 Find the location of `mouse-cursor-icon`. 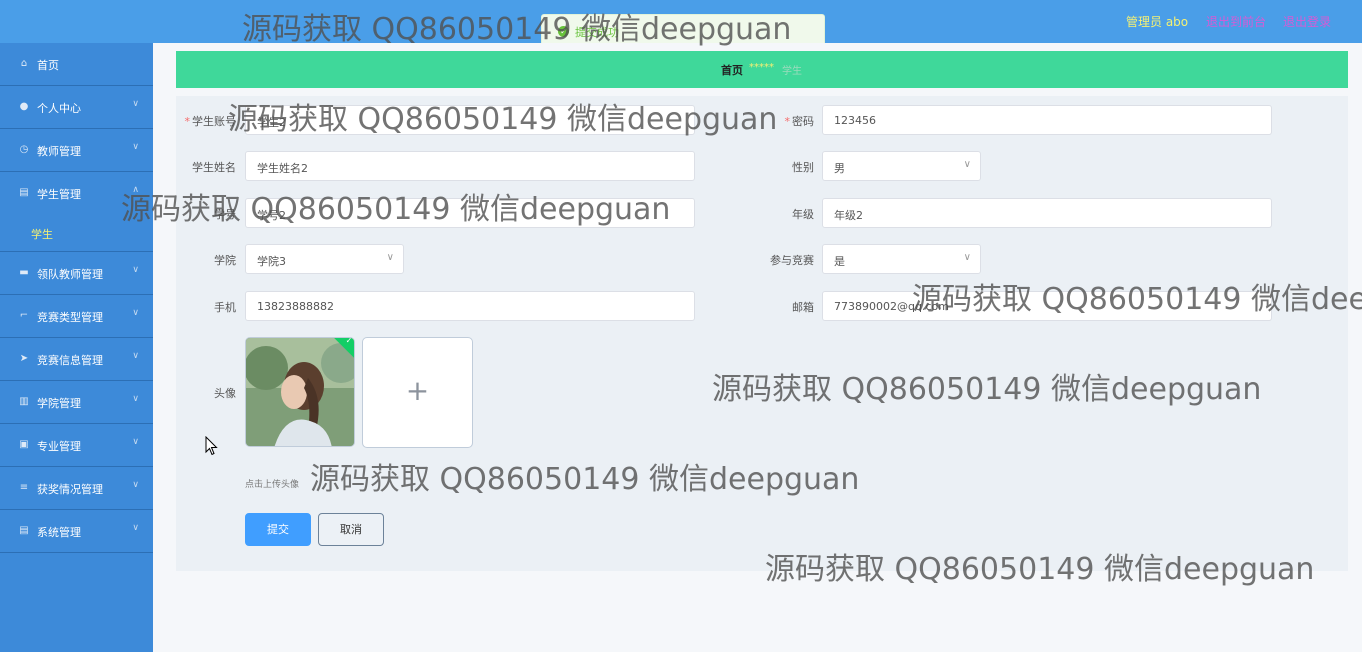

mouse-cursor-icon is located at coordinates (211, 446).